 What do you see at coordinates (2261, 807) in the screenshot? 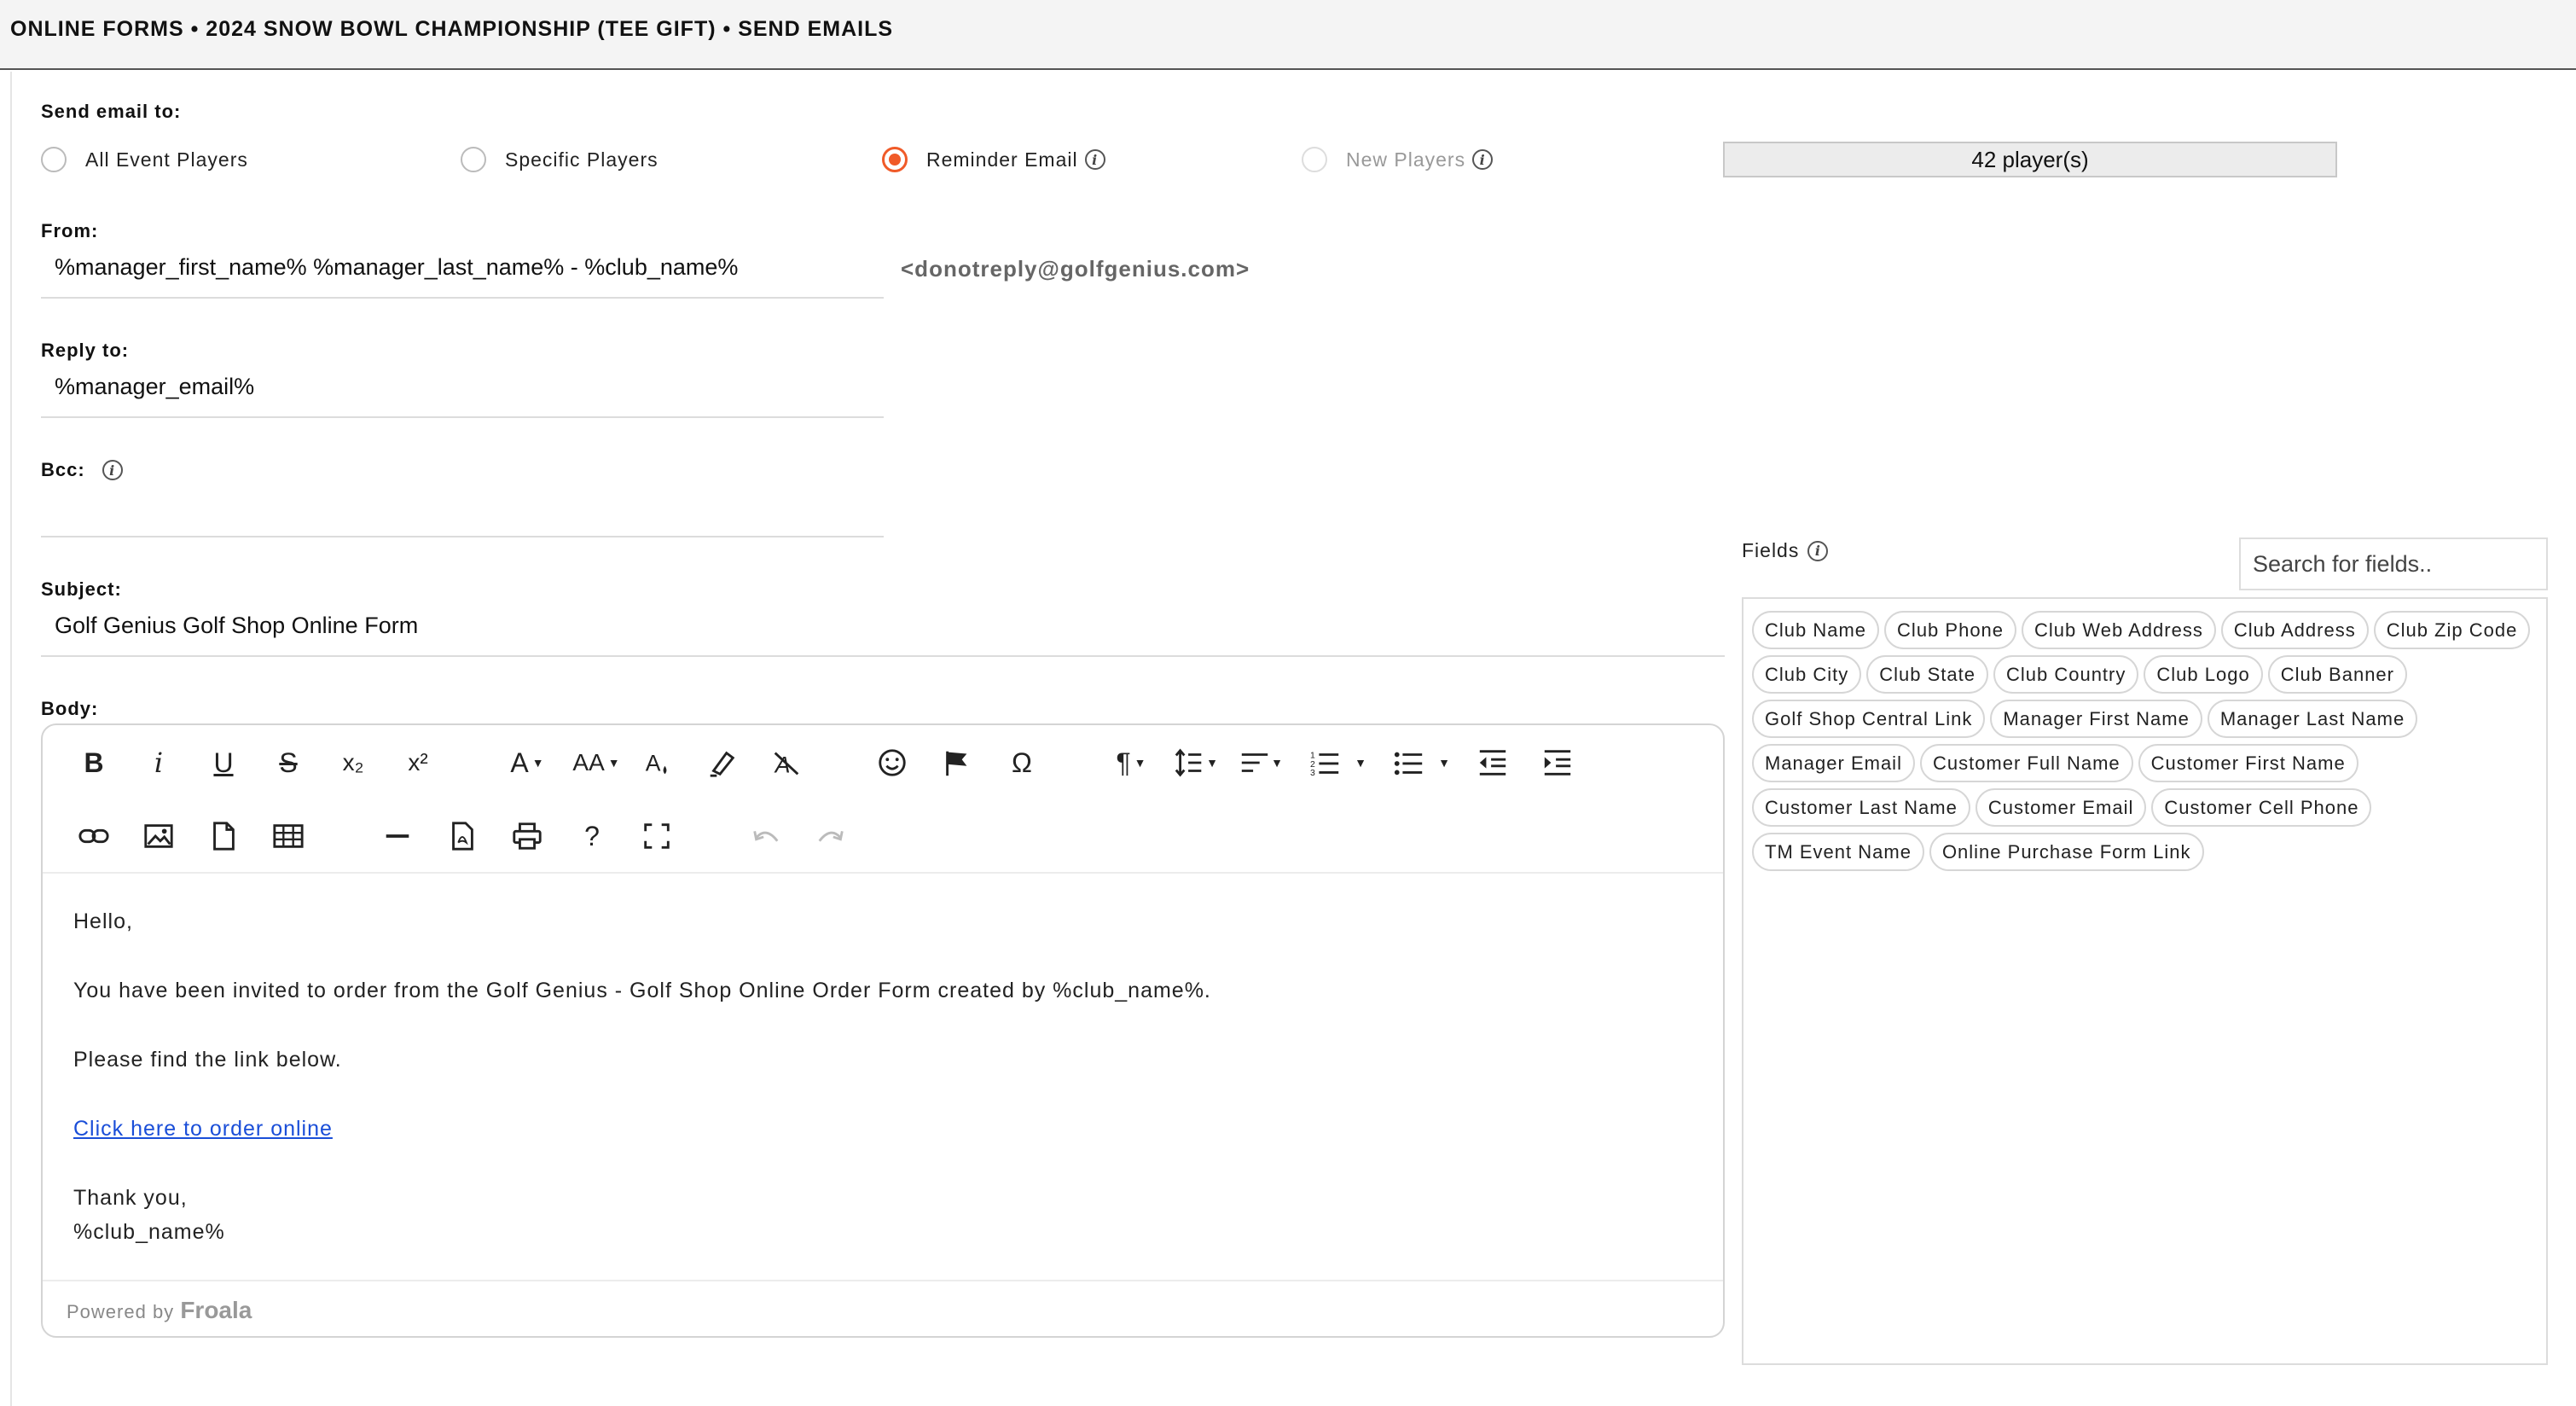
I see `field-tag: Customer Cell Phone` at bounding box center [2261, 807].